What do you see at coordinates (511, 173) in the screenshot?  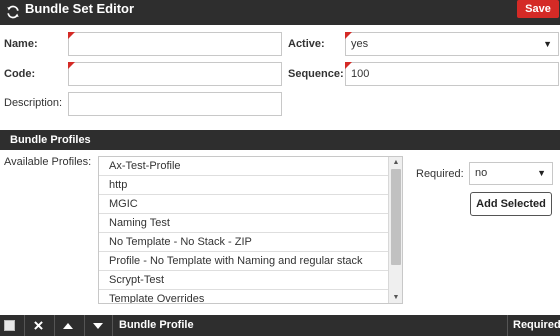 I see `required-select: no ▼` at bounding box center [511, 173].